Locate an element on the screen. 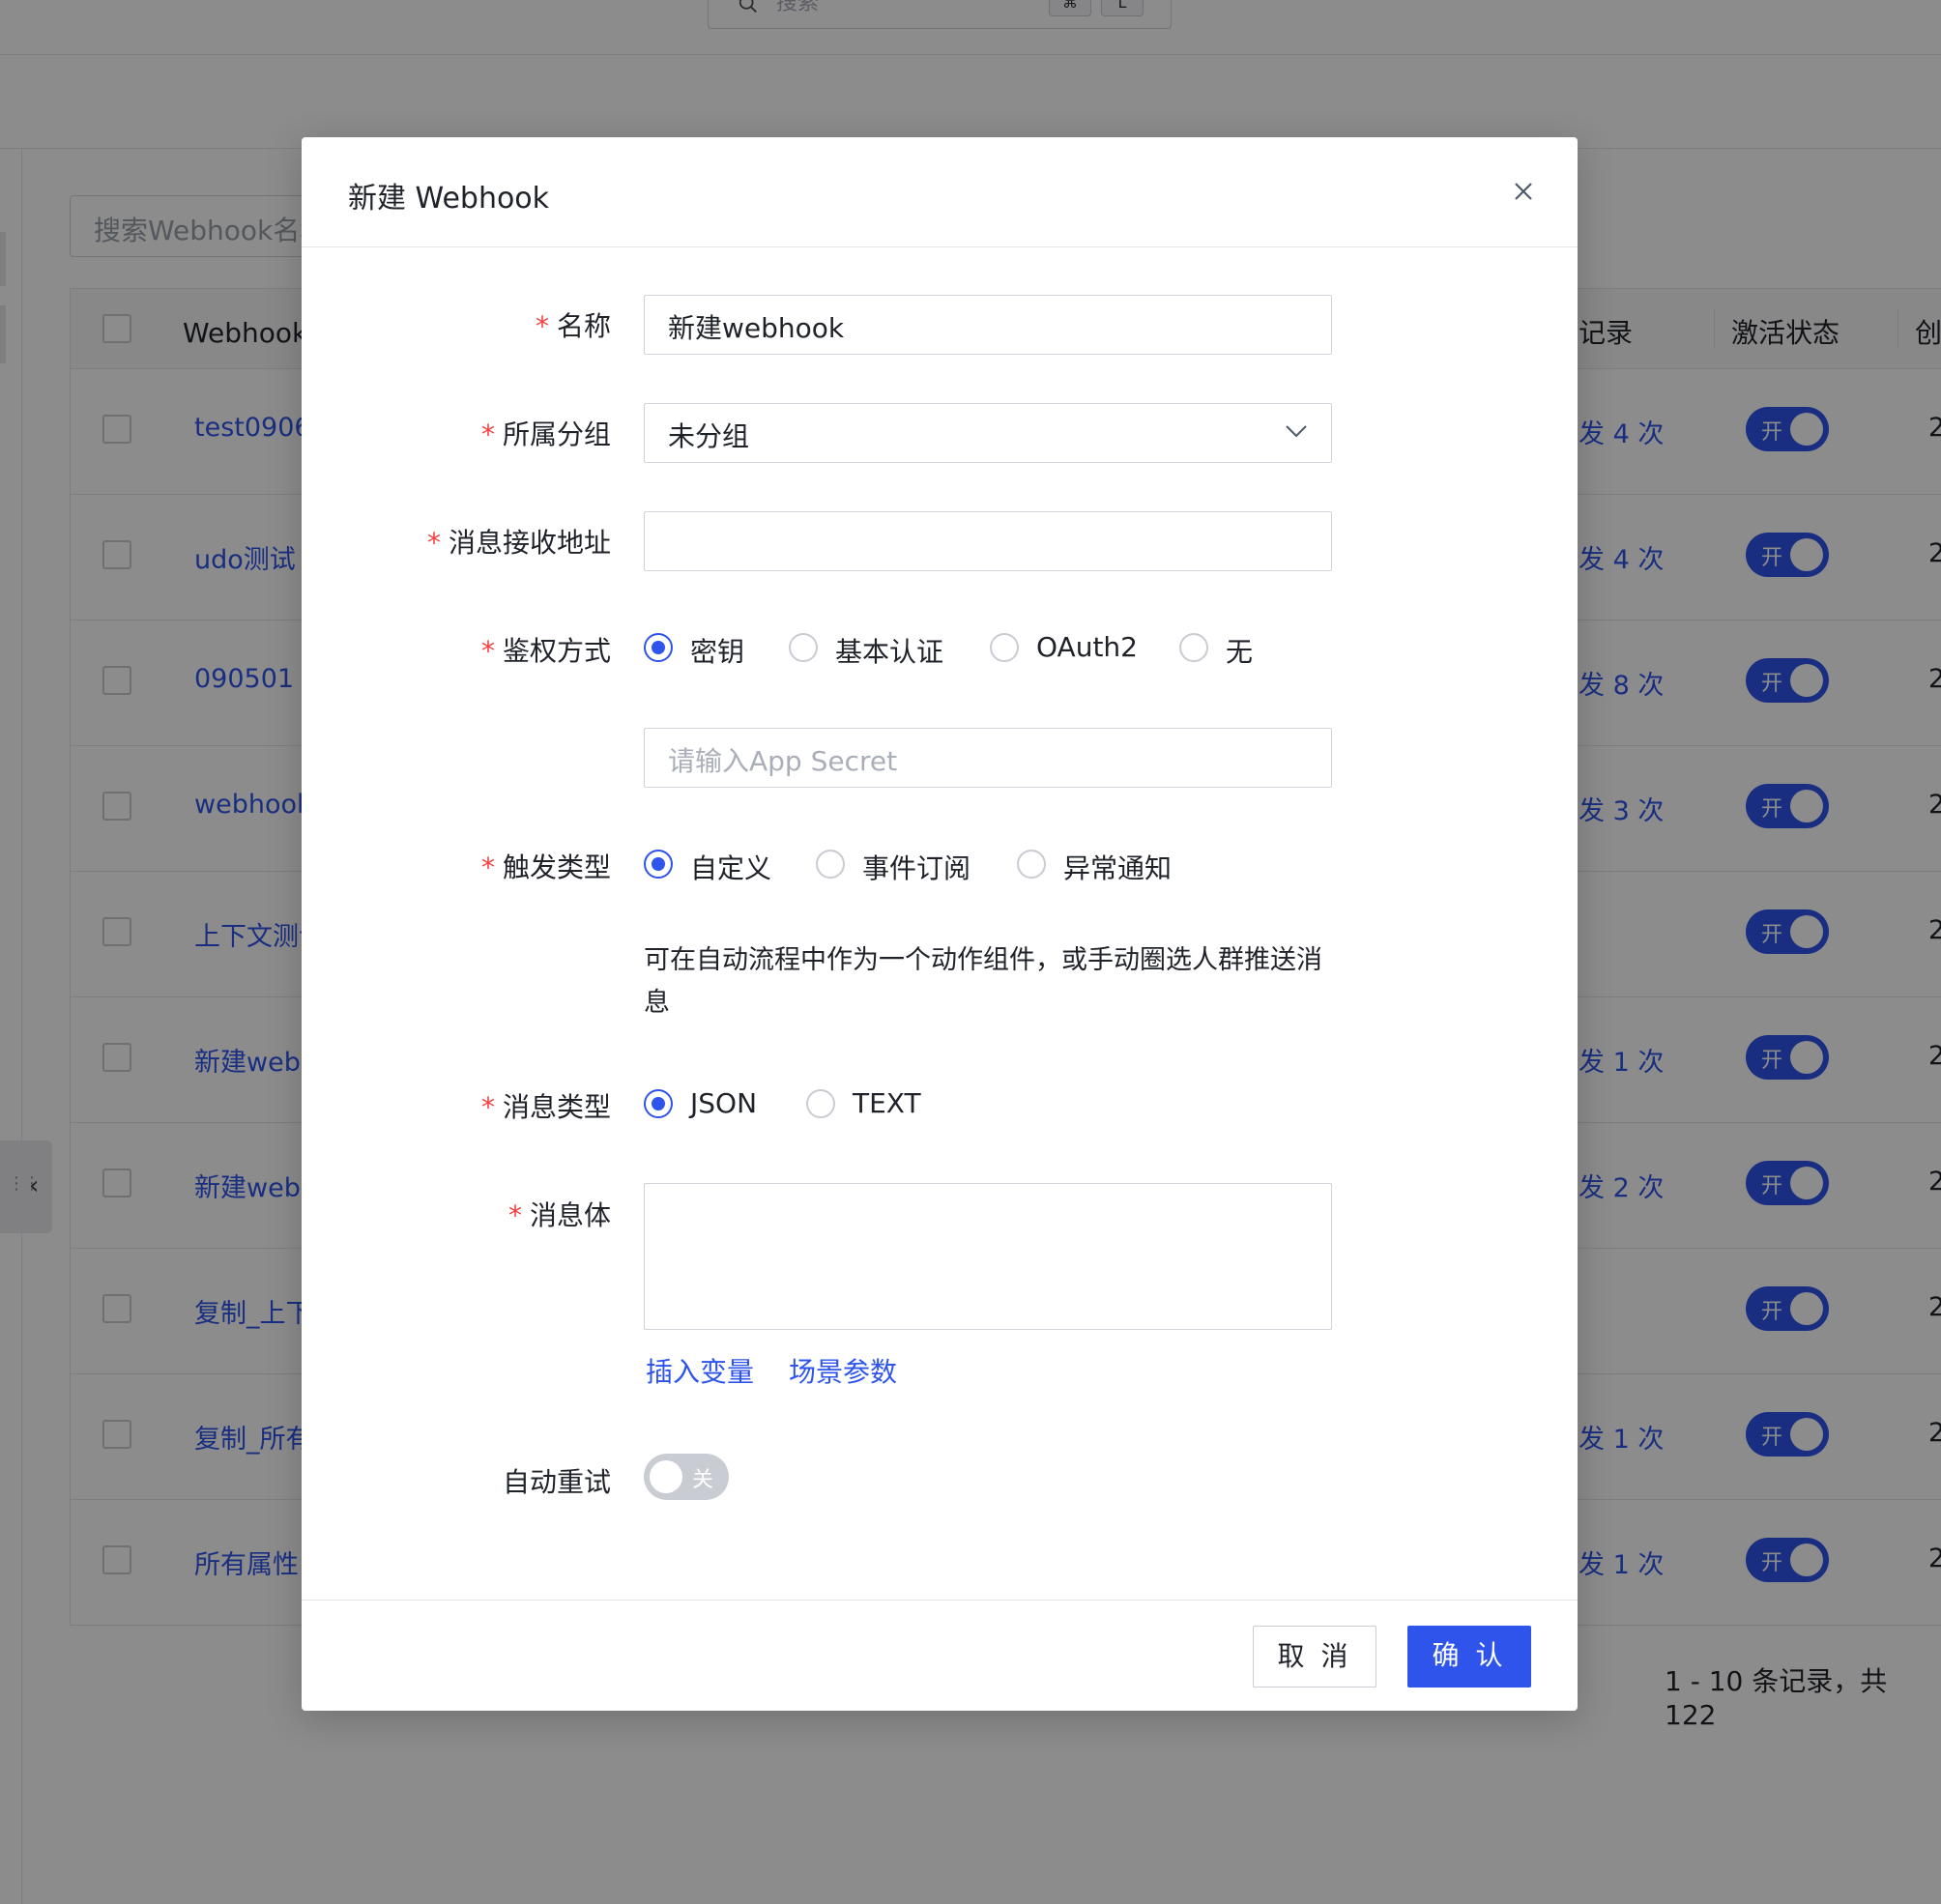 The width and height of the screenshot is (1941, 1904). name-label: * 名称 is located at coordinates (573, 326).